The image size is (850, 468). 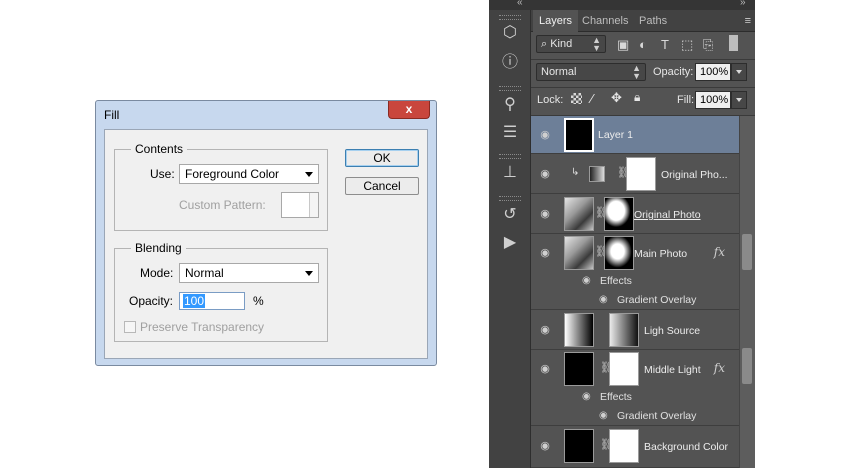 What do you see at coordinates (653, 21) in the screenshot?
I see `tab-paths: Paths` at bounding box center [653, 21].